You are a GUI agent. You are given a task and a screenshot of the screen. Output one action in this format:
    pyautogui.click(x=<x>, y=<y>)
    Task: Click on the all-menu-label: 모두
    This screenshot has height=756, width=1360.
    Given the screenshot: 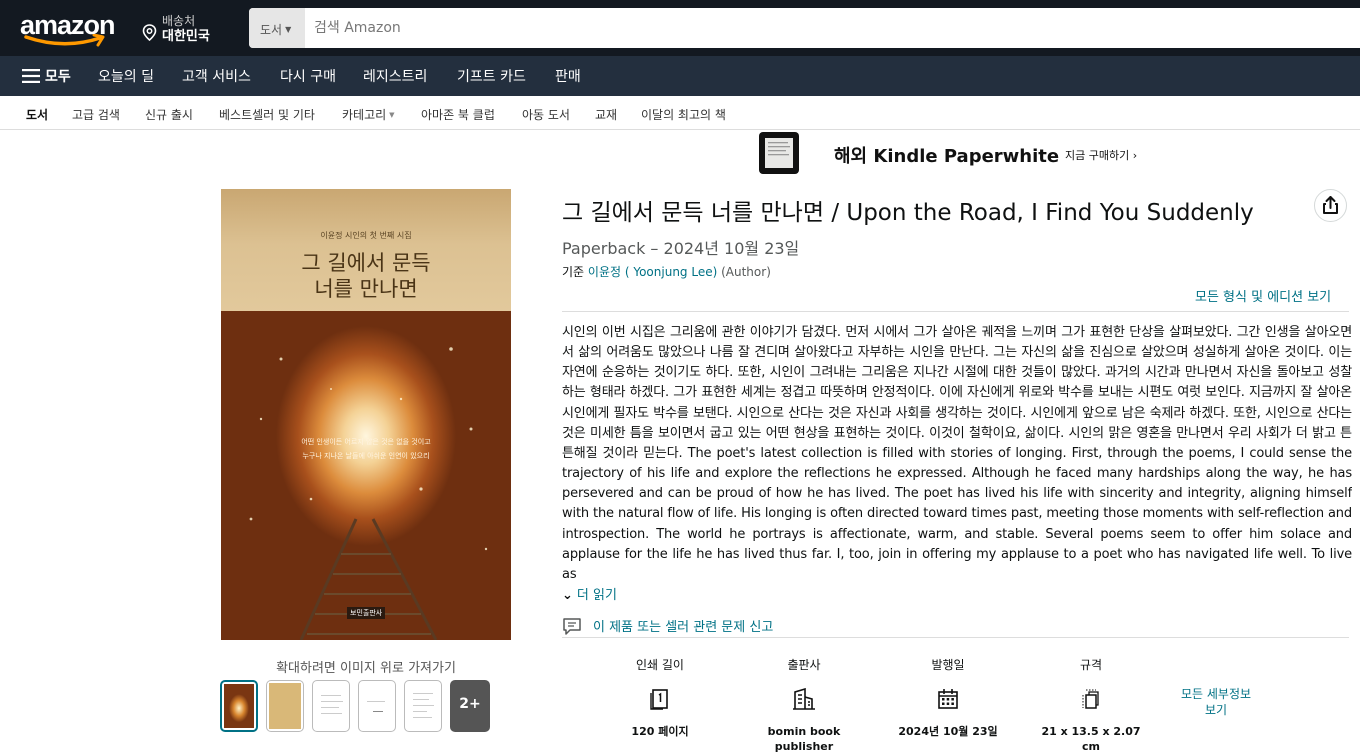 What is the action you would take?
    pyautogui.click(x=58, y=77)
    